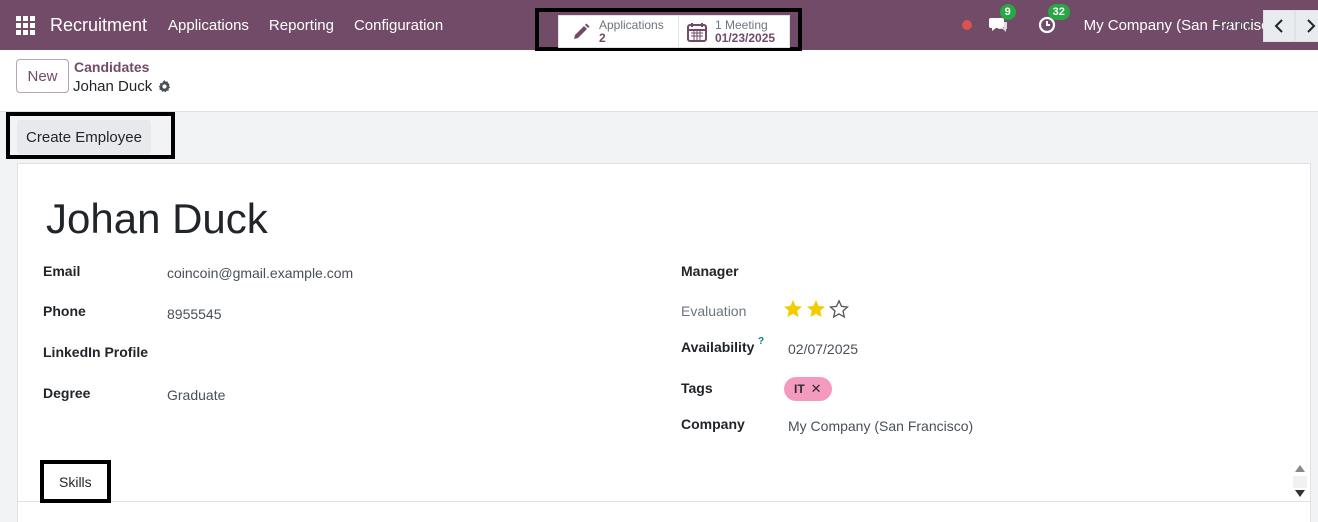 The image size is (1318, 522). I want to click on meeting-label: 1 Meeting, so click(741, 24).